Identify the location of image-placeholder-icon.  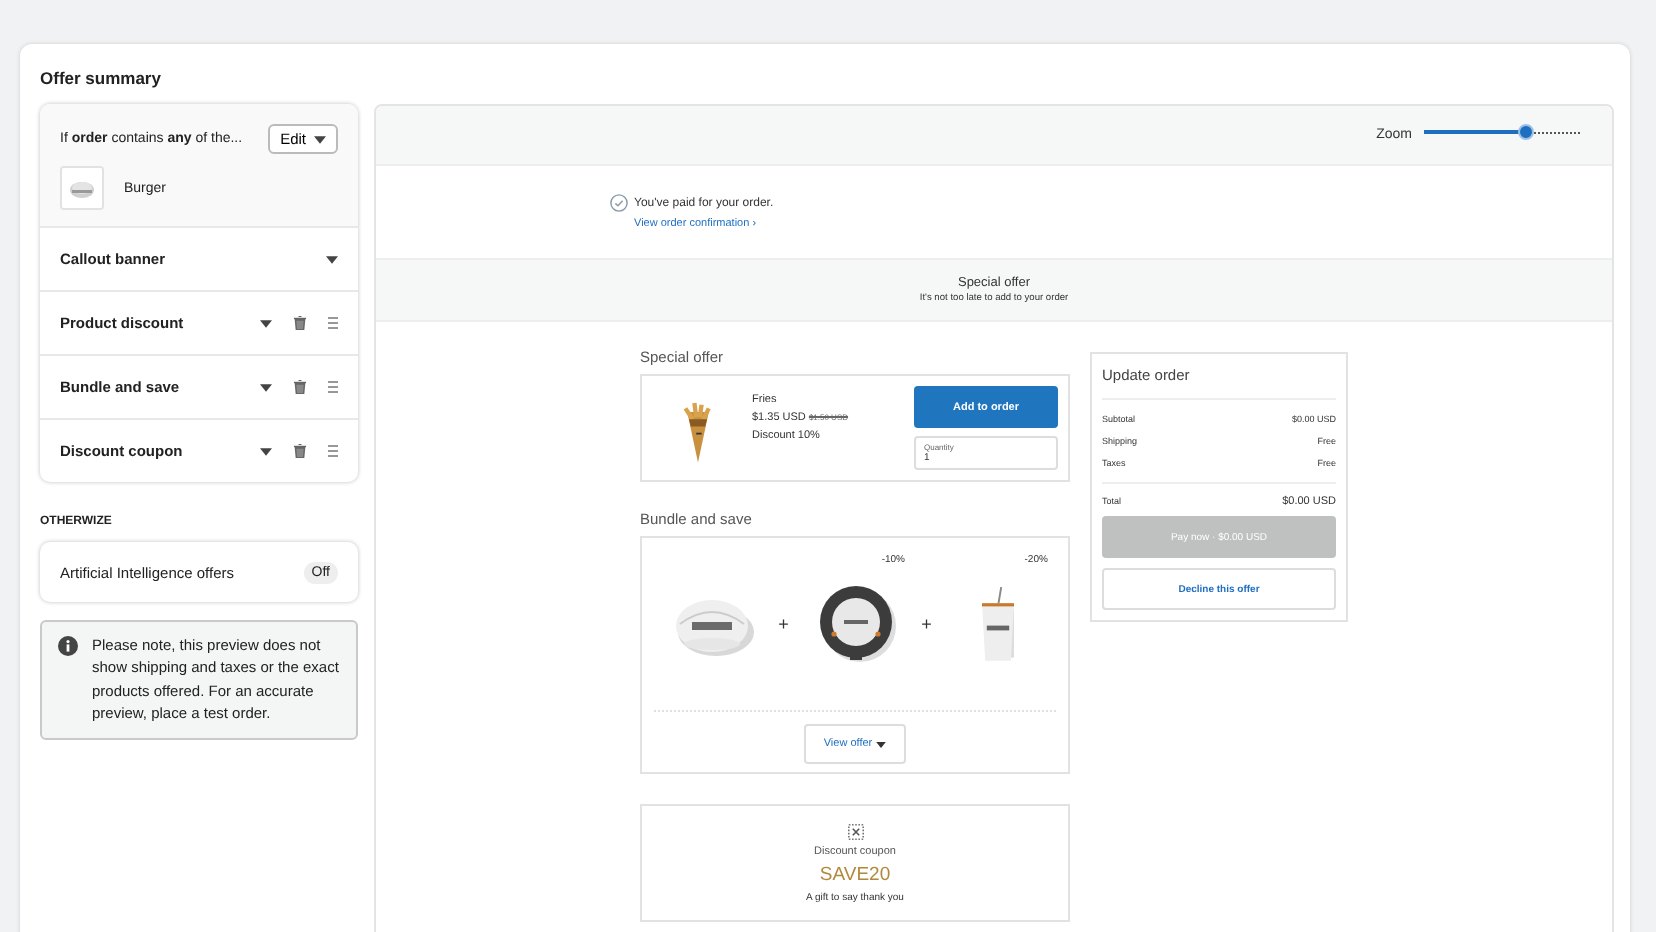
(855, 832).